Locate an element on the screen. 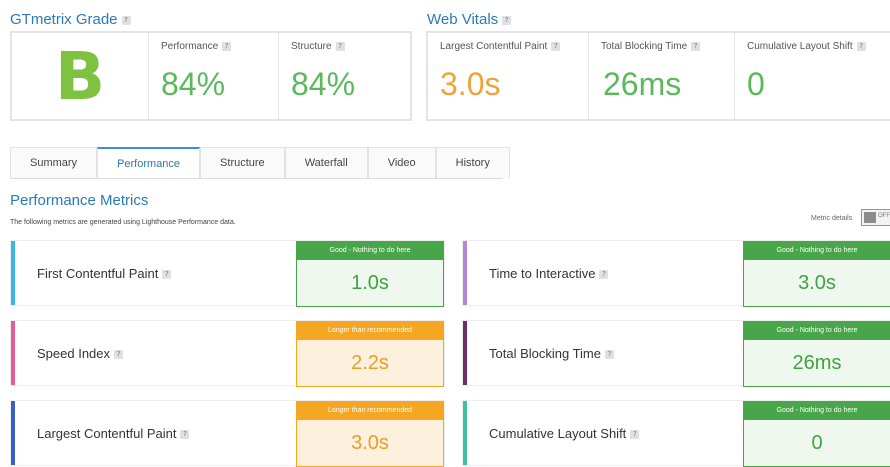 The image size is (890, 467). metric-status: Good - Nothing to do here 1.0s is located at coordinates (370, 274).